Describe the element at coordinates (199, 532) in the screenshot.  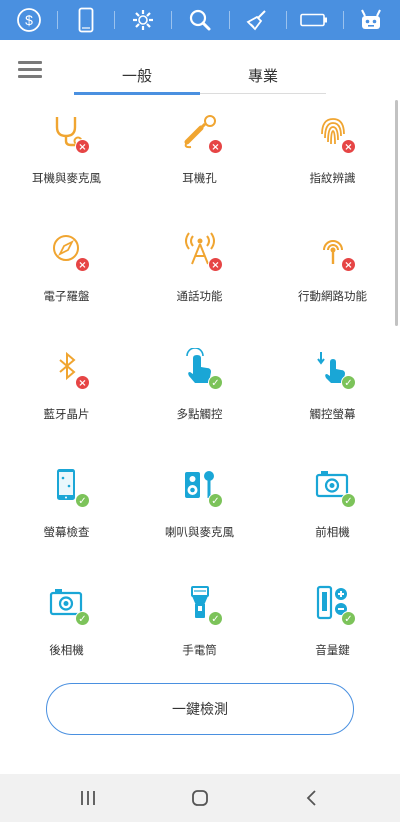
I see `test-label: 喇叭與麥克風` at that location.